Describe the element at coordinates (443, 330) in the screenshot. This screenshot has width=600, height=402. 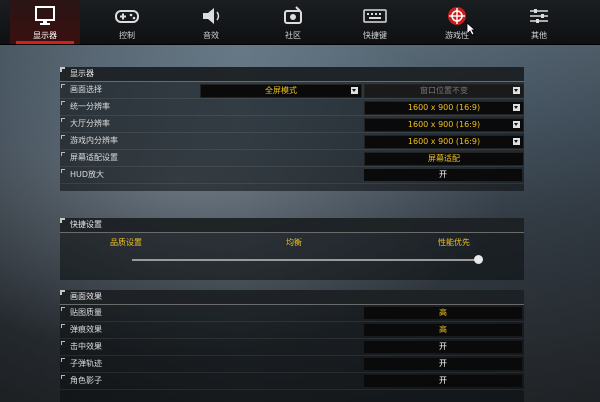
I see `bullet-hole-toggle: 高` at that location.